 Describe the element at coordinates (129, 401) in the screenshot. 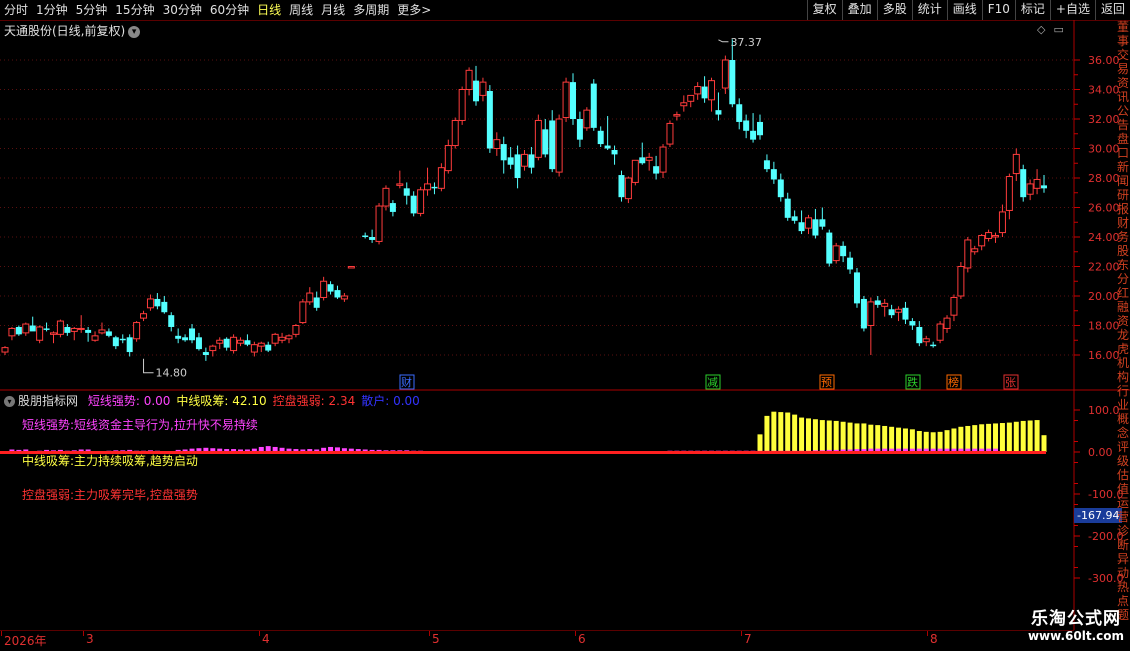

I see `indicator-value: 短线强势: 0.00` at that location.